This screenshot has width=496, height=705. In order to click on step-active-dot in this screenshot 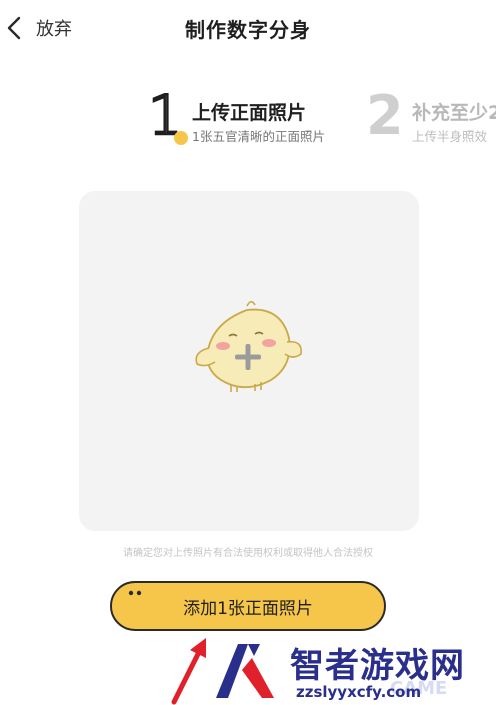, I will do `click(181, 138)`.